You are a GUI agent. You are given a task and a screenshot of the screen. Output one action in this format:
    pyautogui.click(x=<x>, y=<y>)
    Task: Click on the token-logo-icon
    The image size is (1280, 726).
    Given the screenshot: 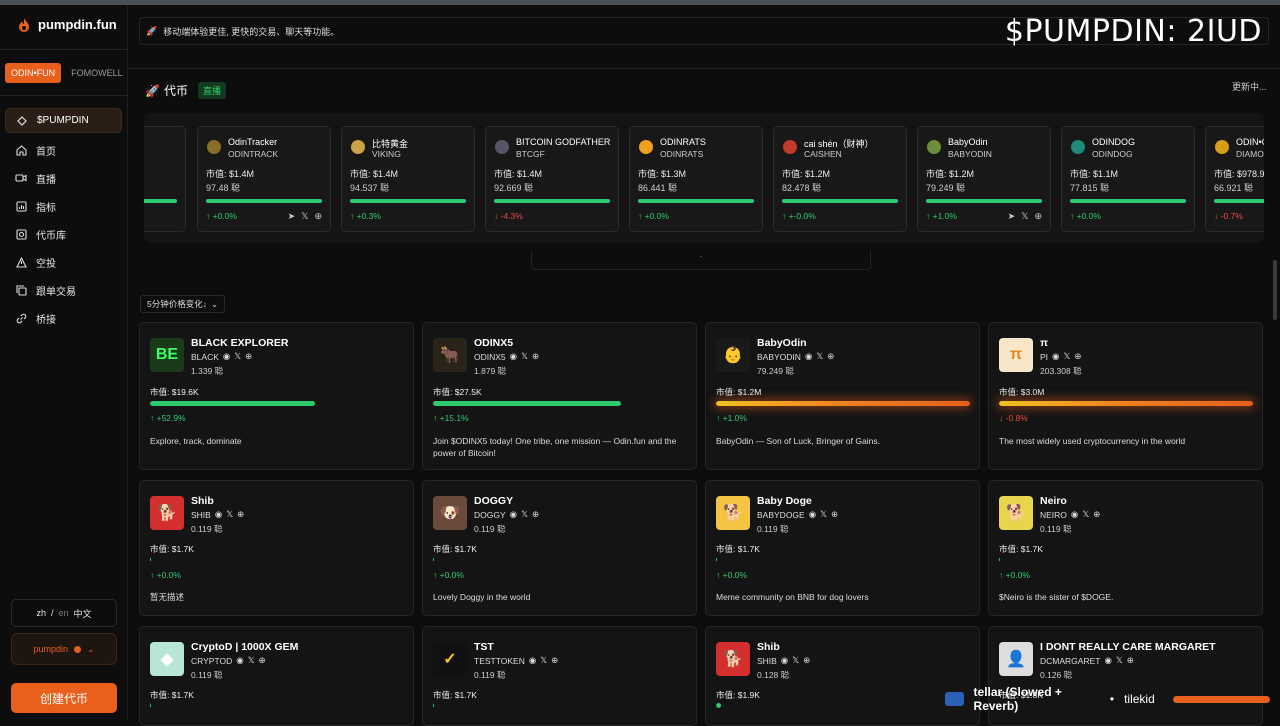 What is the action you would take?
    pyautogui.click(x=1078, y=147)
    